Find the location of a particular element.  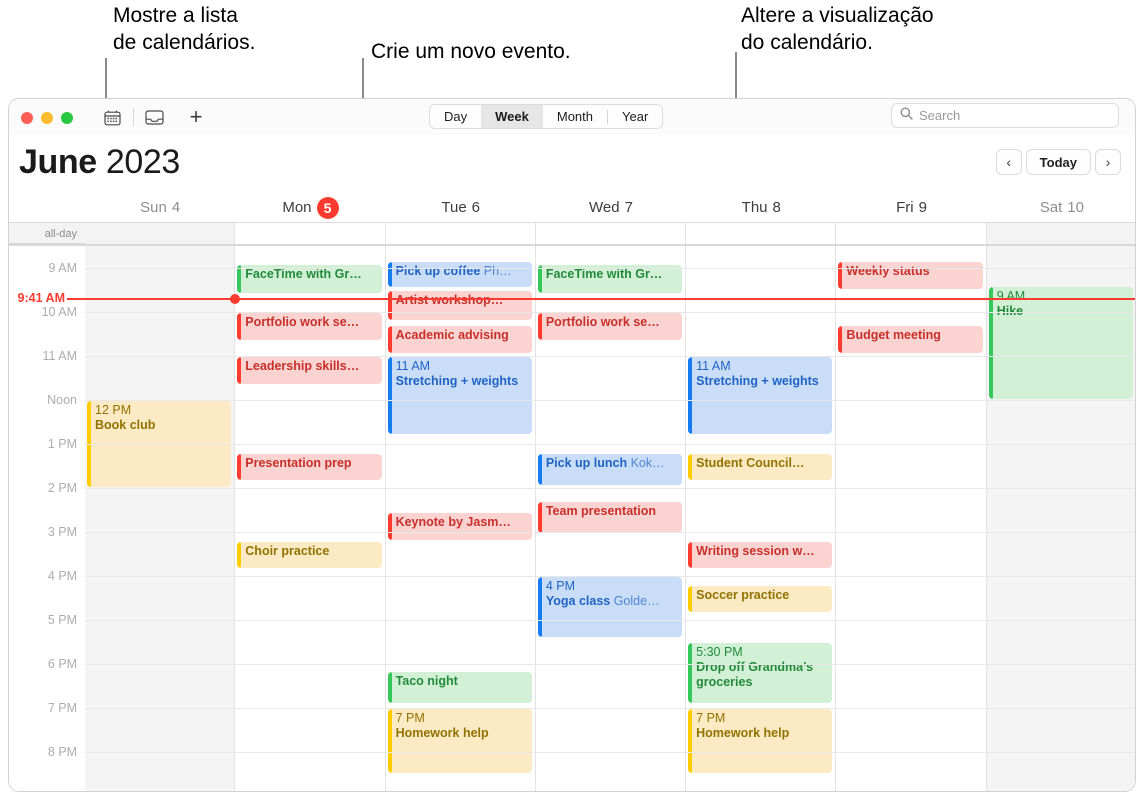

day-header-sat: Sat 10 is located at coordinates (1061, 207).